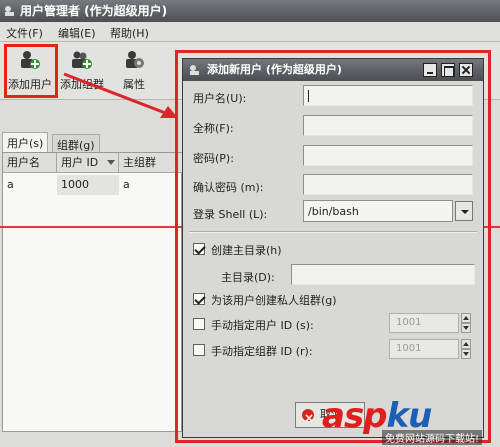  I want to click on uid-spin-buttons, so click(466, 323).